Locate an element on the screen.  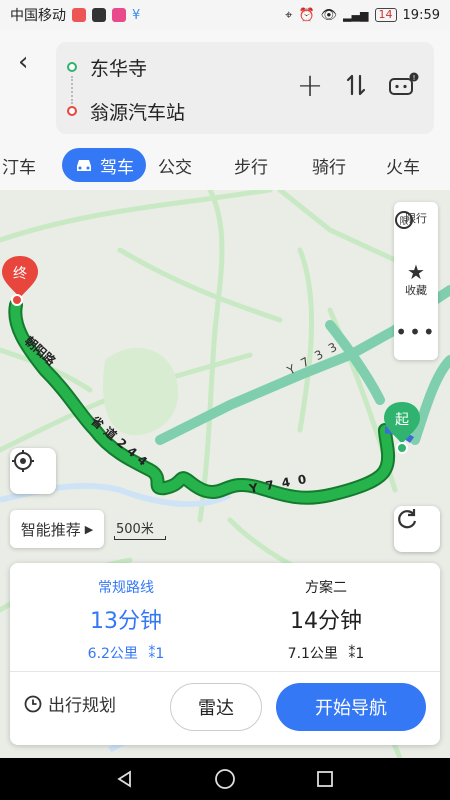
clock: 19:59 is located at coordinates (421, 15).